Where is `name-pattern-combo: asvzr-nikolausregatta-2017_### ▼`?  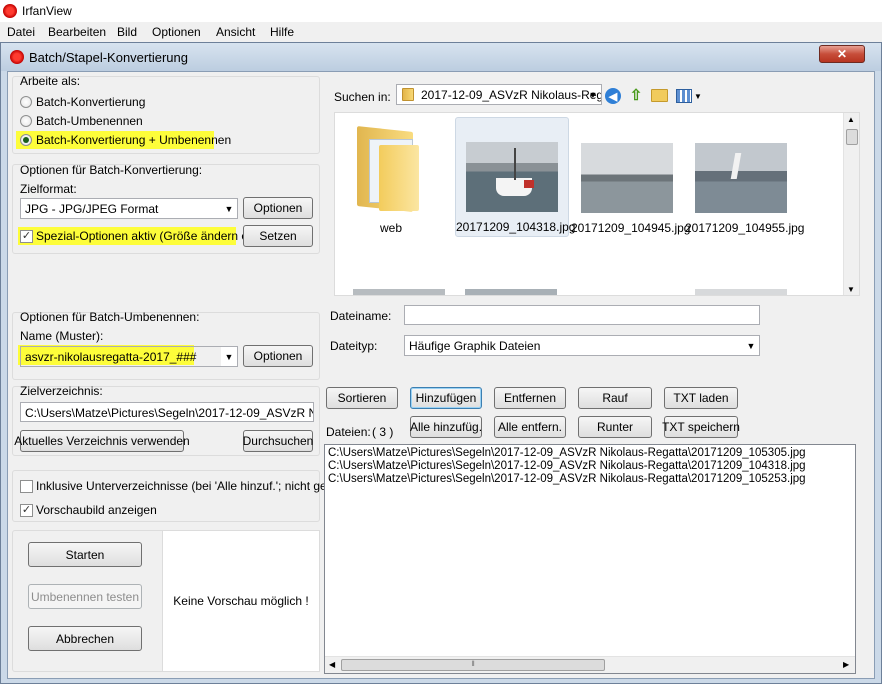
name-pattern-combo: asvzr-nikolausregatta-2017_### ▼ is located at coordinates (129, 356).